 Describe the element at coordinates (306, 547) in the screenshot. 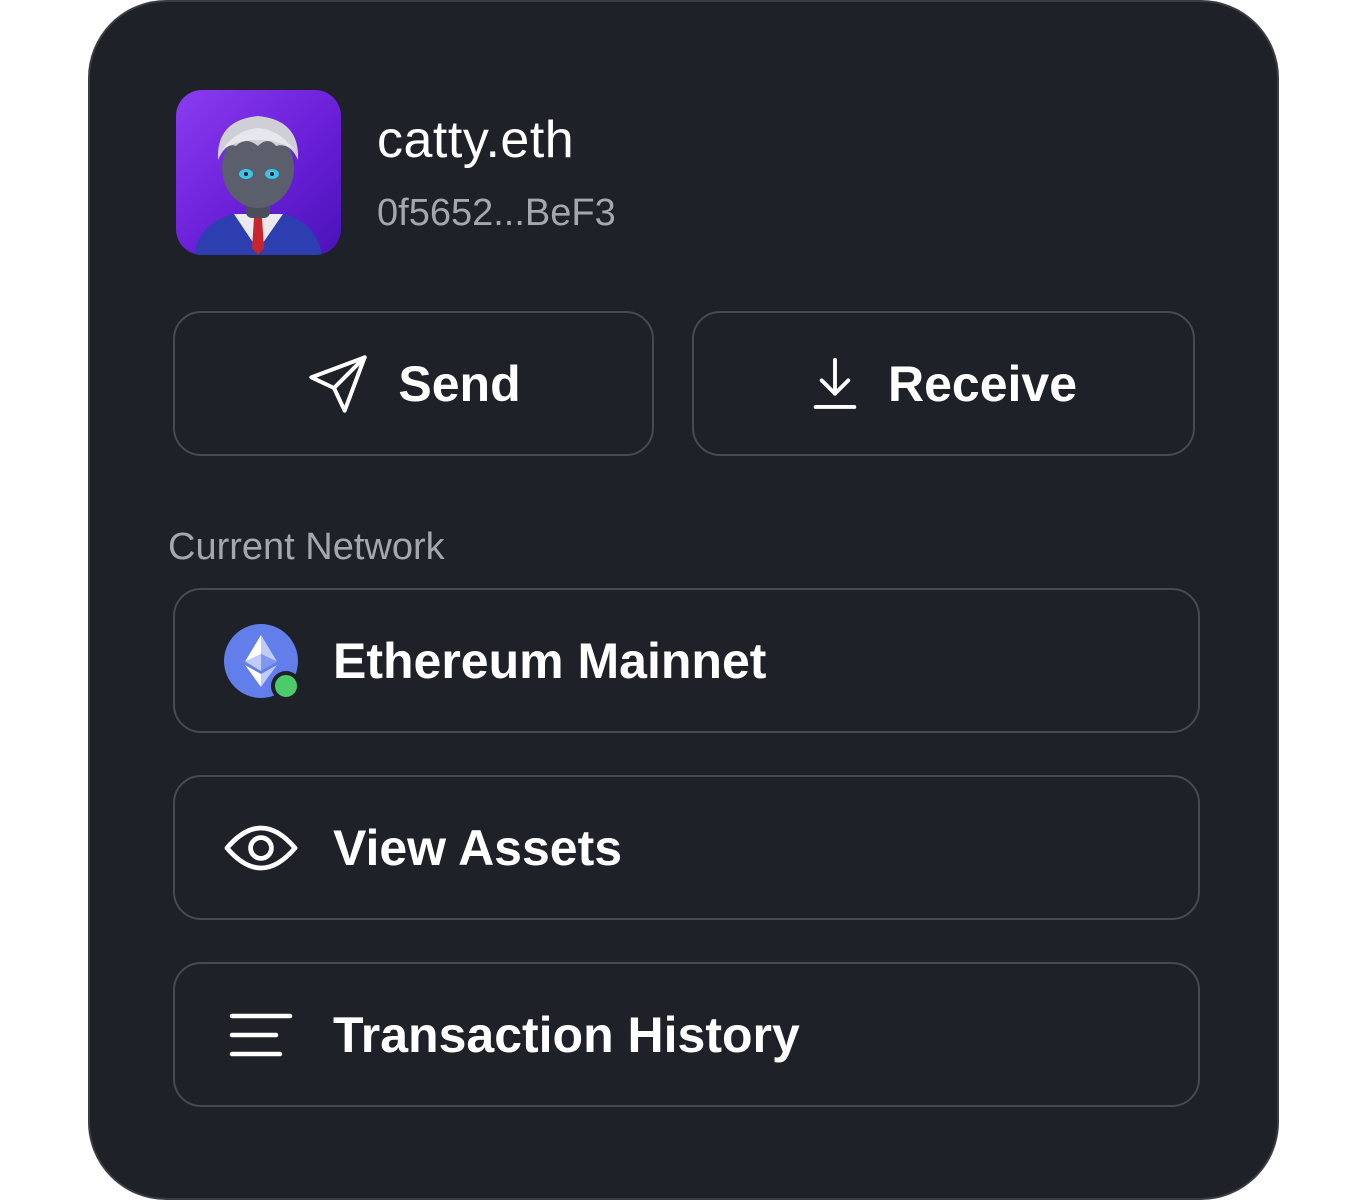

I see `current-network-label: Current Network` at that location.